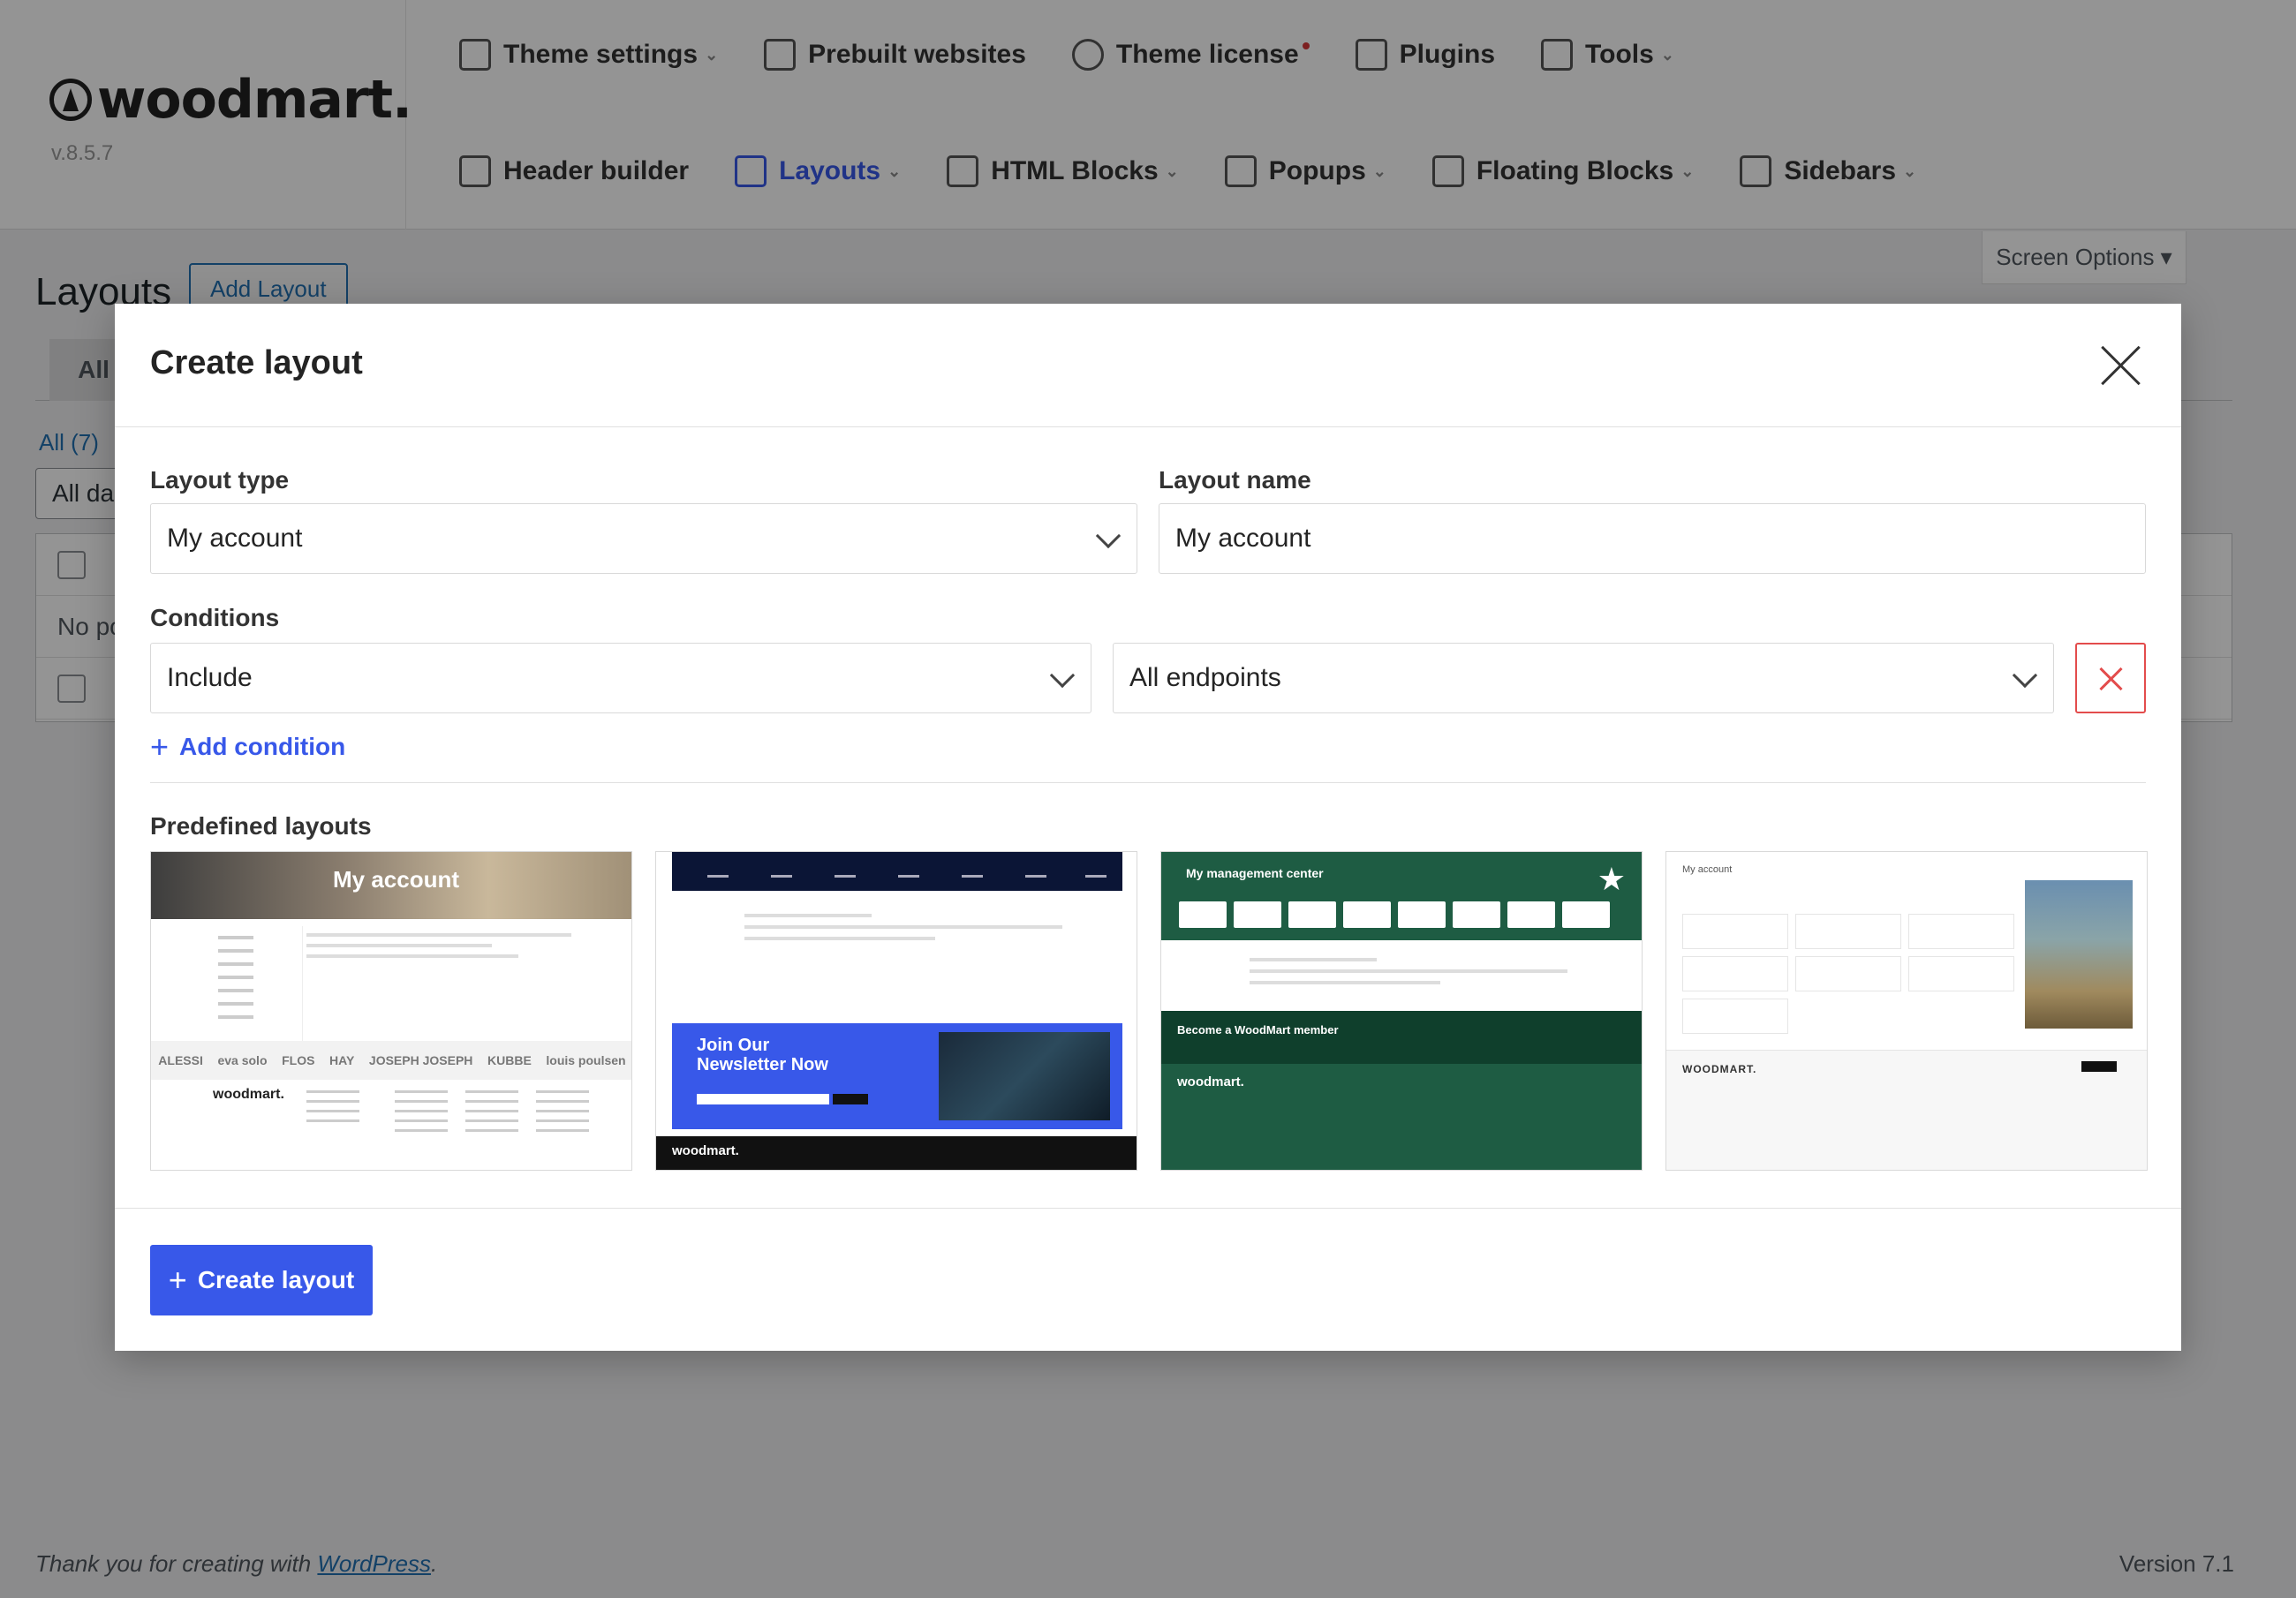 The image size is (2296, 1598). Describe the element at coordinates (509, 1060) in the screenshot. I see `brand-label: KUBBE` at that location.